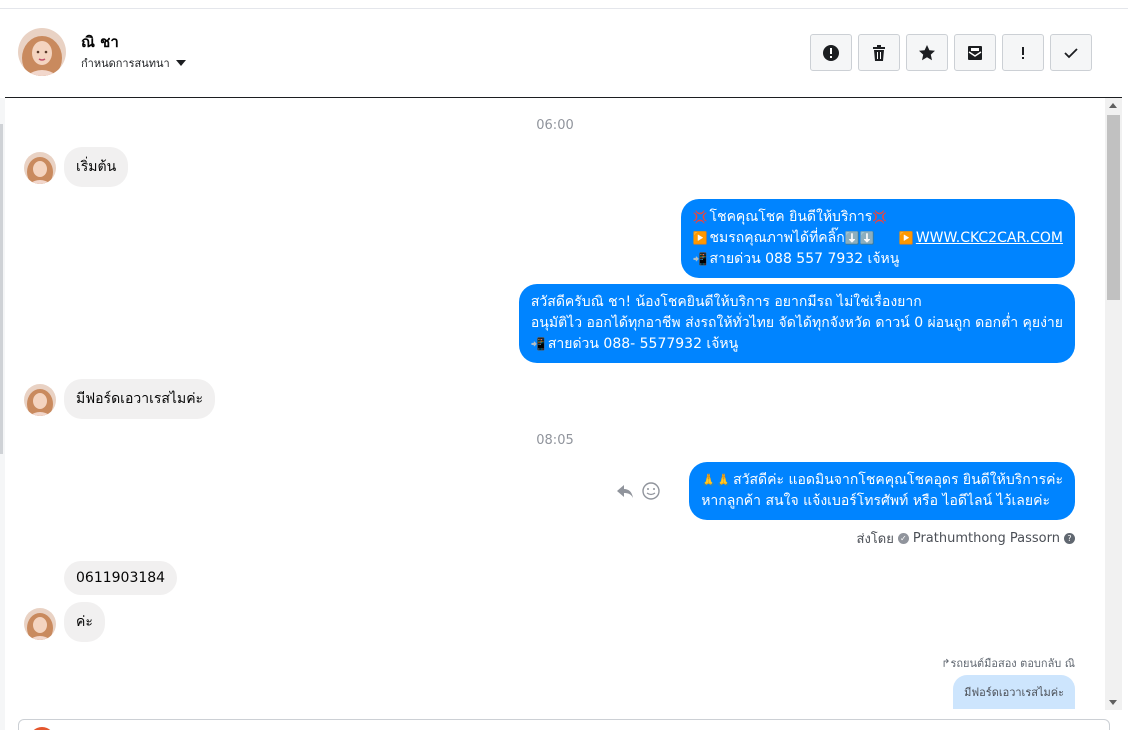  I want to click on report-button, so click(831, 52).